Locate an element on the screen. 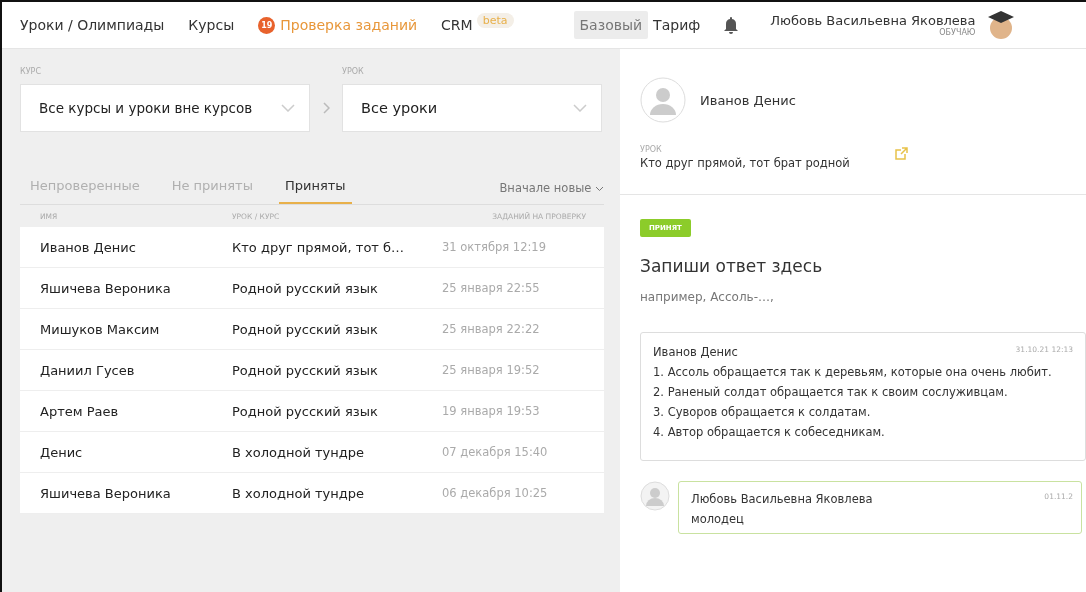 The width and height of the screenshot is (1086, 592). table-cell-text: 07 декабря 15:40 is located at coordinates (495, 452).